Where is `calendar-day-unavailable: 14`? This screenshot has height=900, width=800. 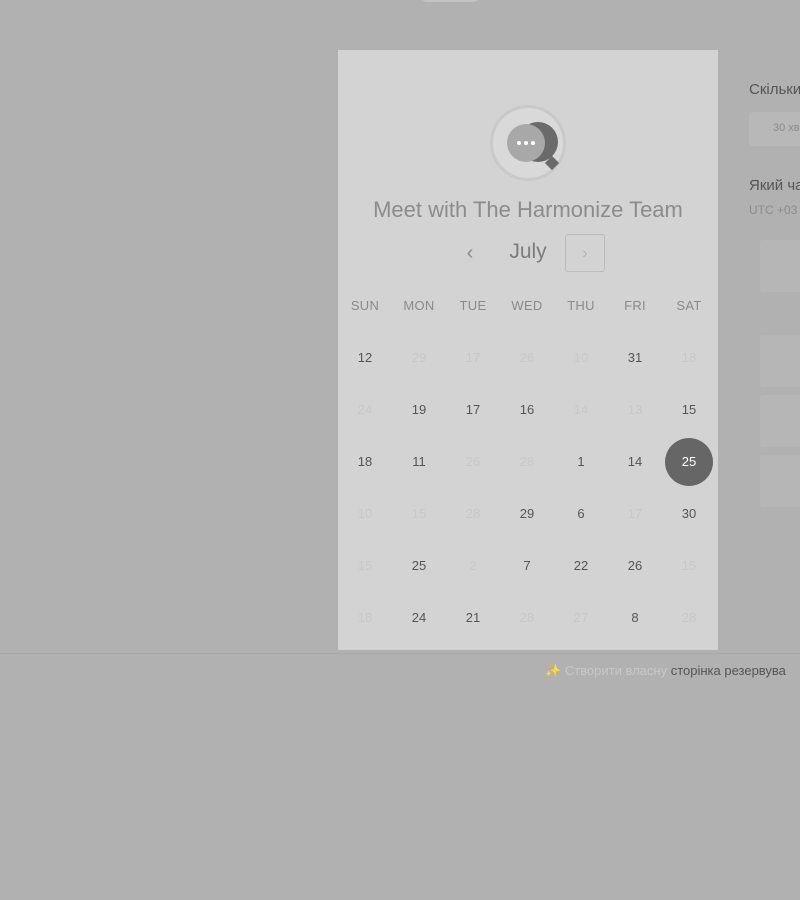
calendar-day-unavailable: 14 is located at coordinates (581, 410).